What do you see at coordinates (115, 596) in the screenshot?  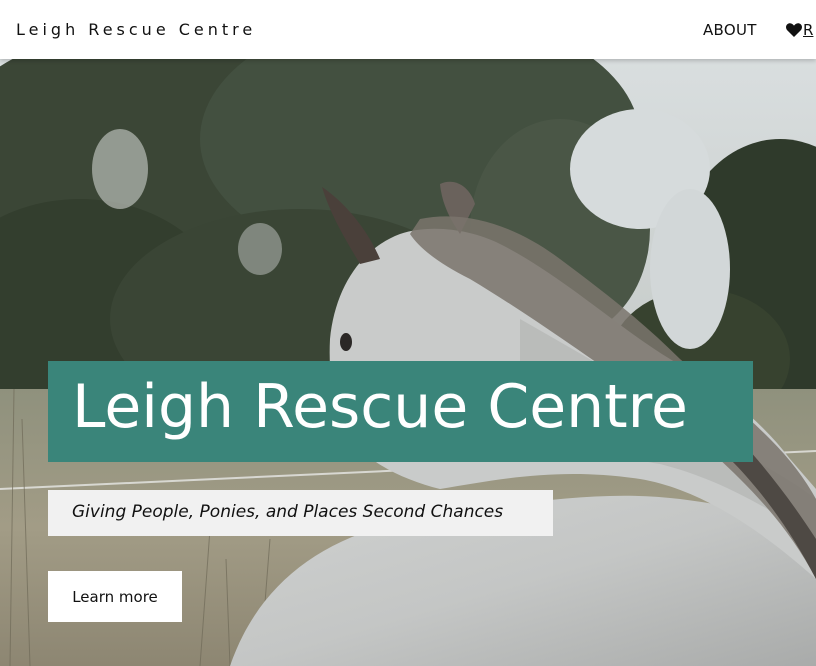 I see `learn-more-button: Learn more` at bounding box center [115, 596].